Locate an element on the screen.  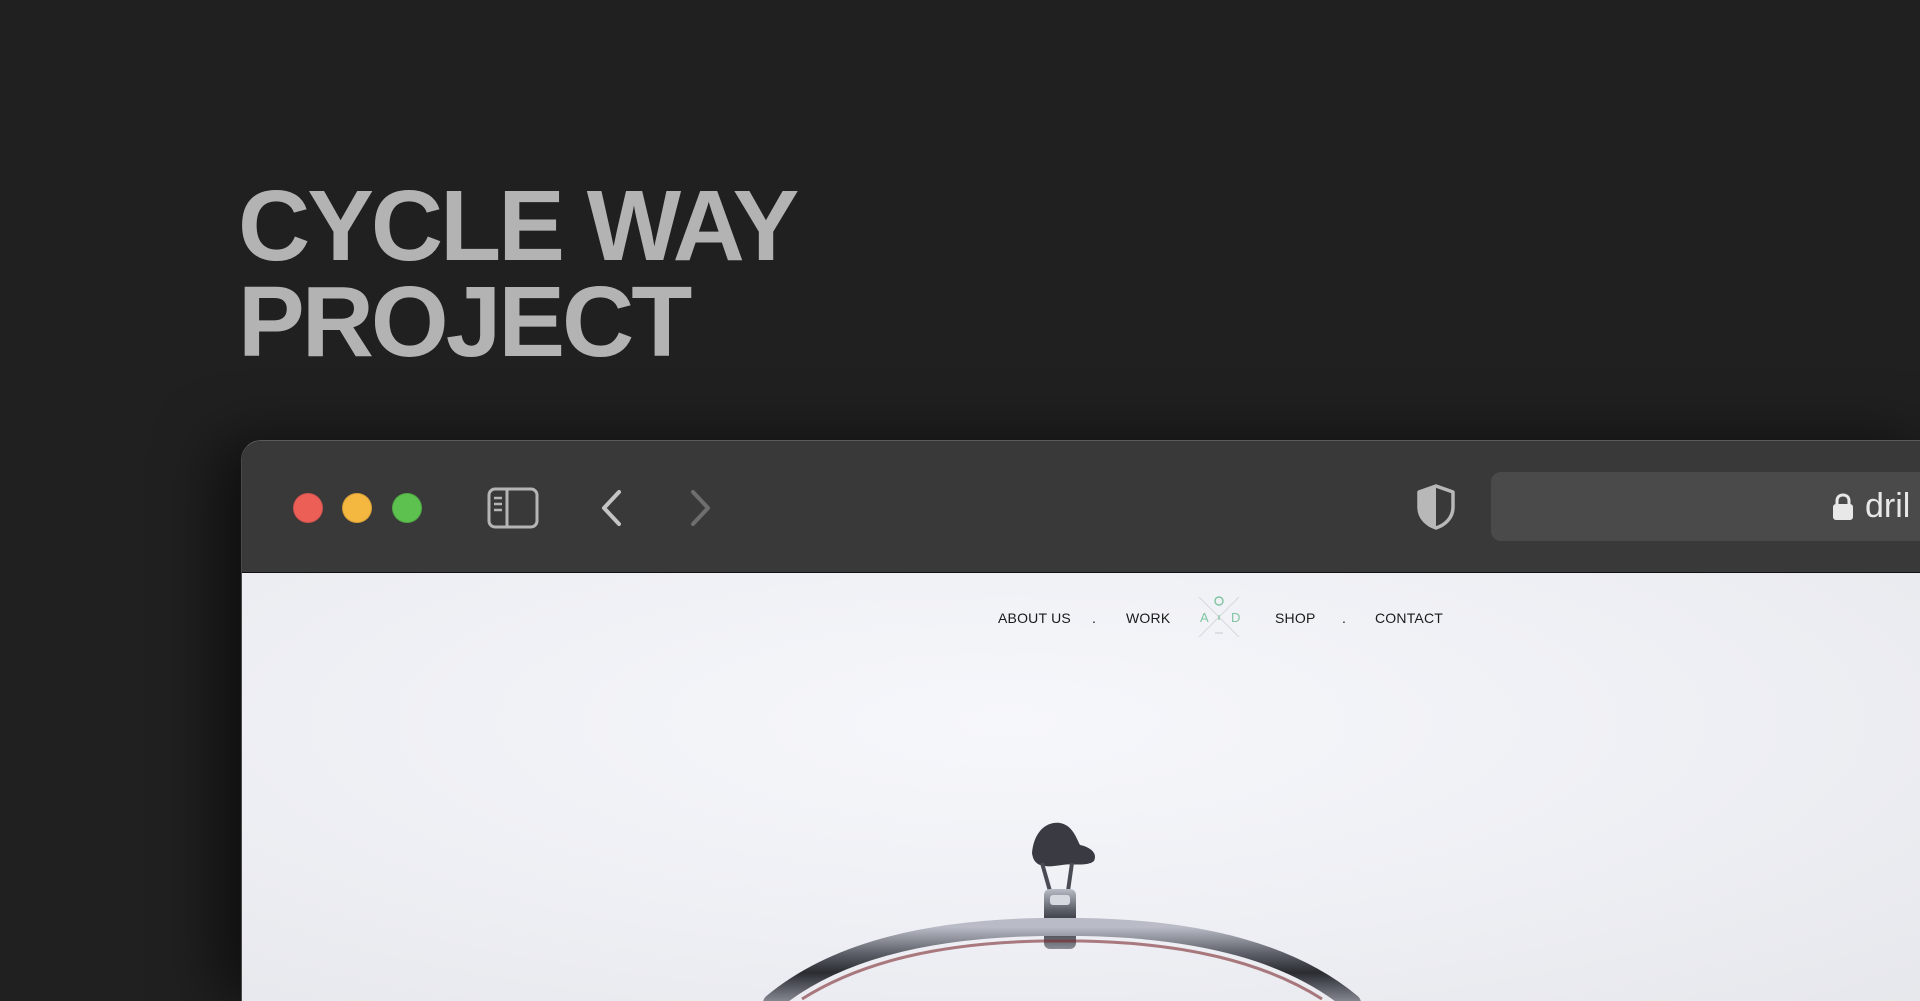
privacy-report-button is located at coordinates (1436, 507).